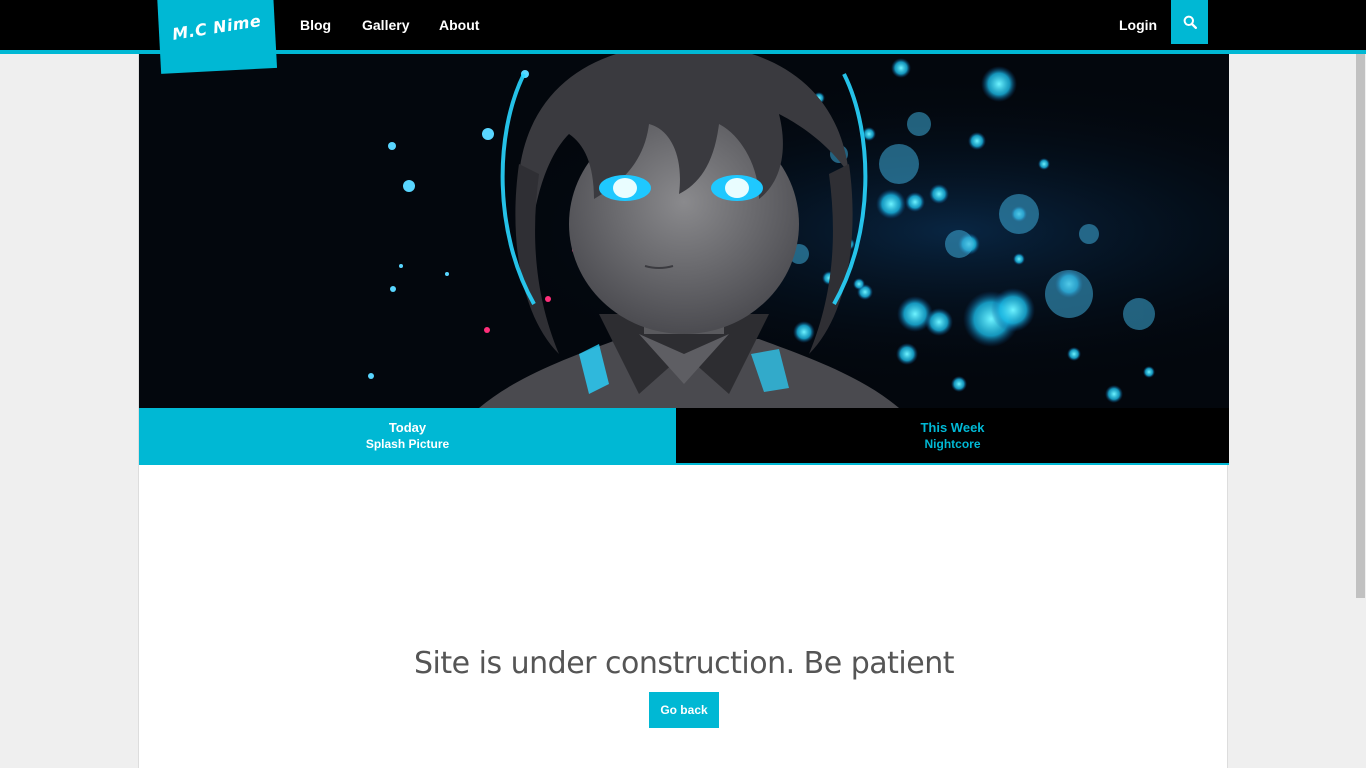  Describe the element at coordinates (1360, 326) in the screenshot. I see `page-scrollbar-thumb` at that location.